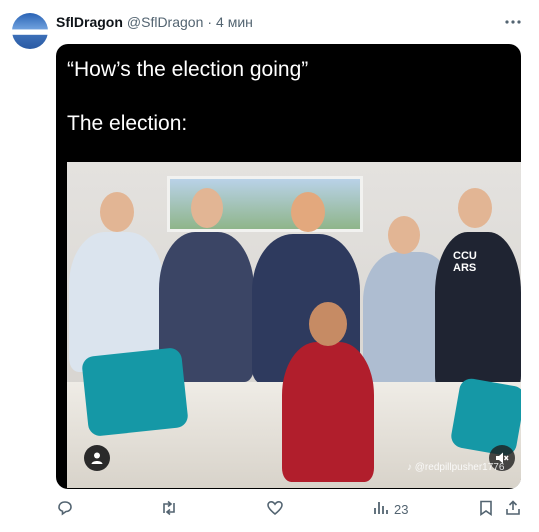 This screenshot has width=539, height=532. I want to click on retweet-button, so click(169, 509).